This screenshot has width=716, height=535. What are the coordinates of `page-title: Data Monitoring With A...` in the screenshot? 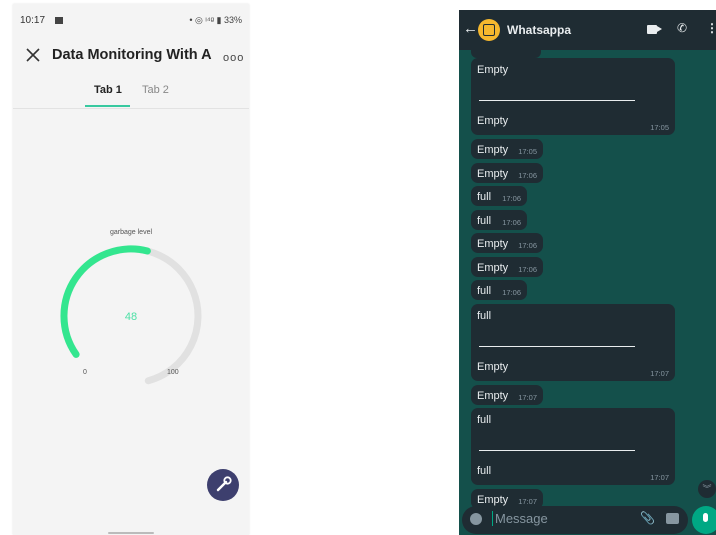 It's located at (132, 55).